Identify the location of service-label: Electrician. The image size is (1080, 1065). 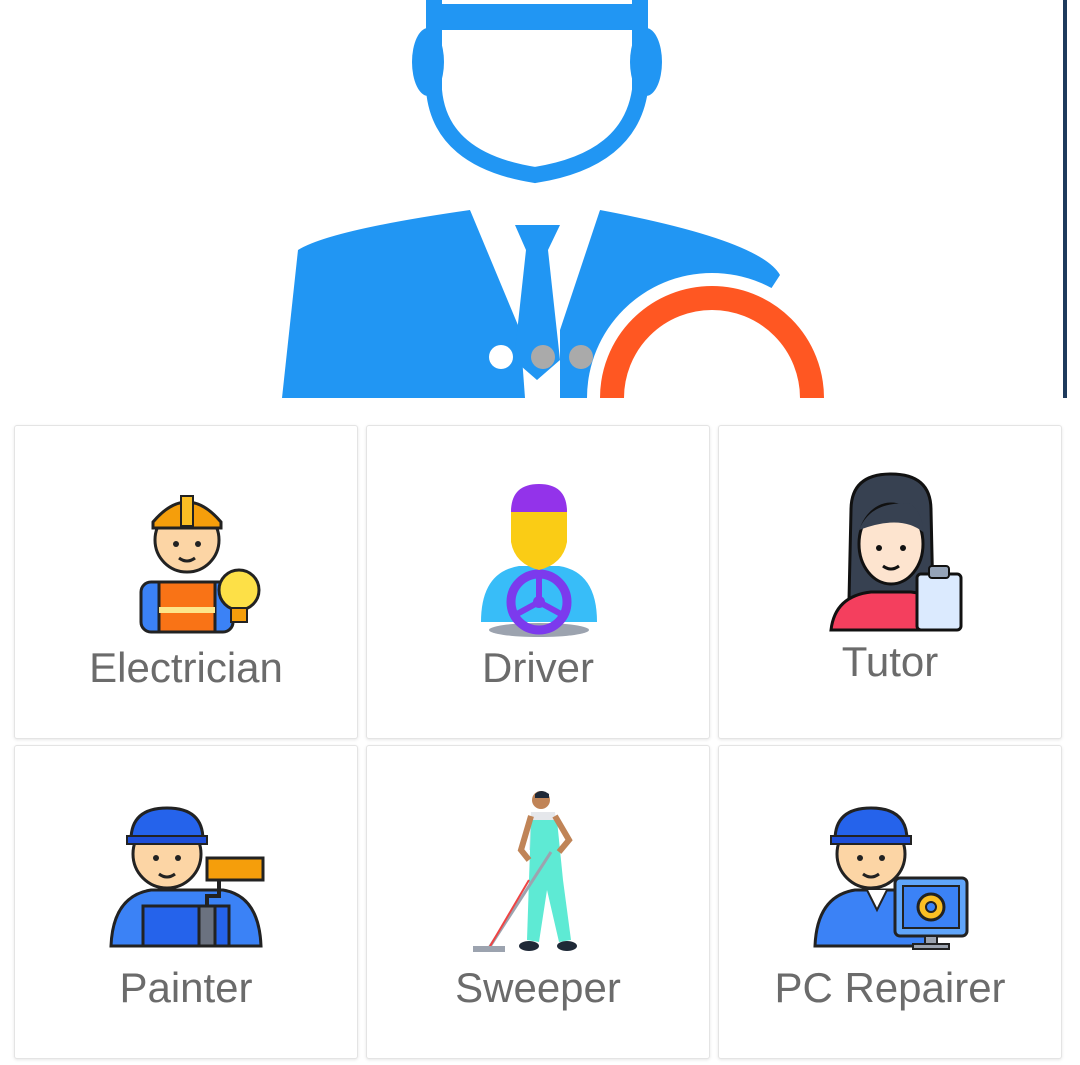
(186, 667).